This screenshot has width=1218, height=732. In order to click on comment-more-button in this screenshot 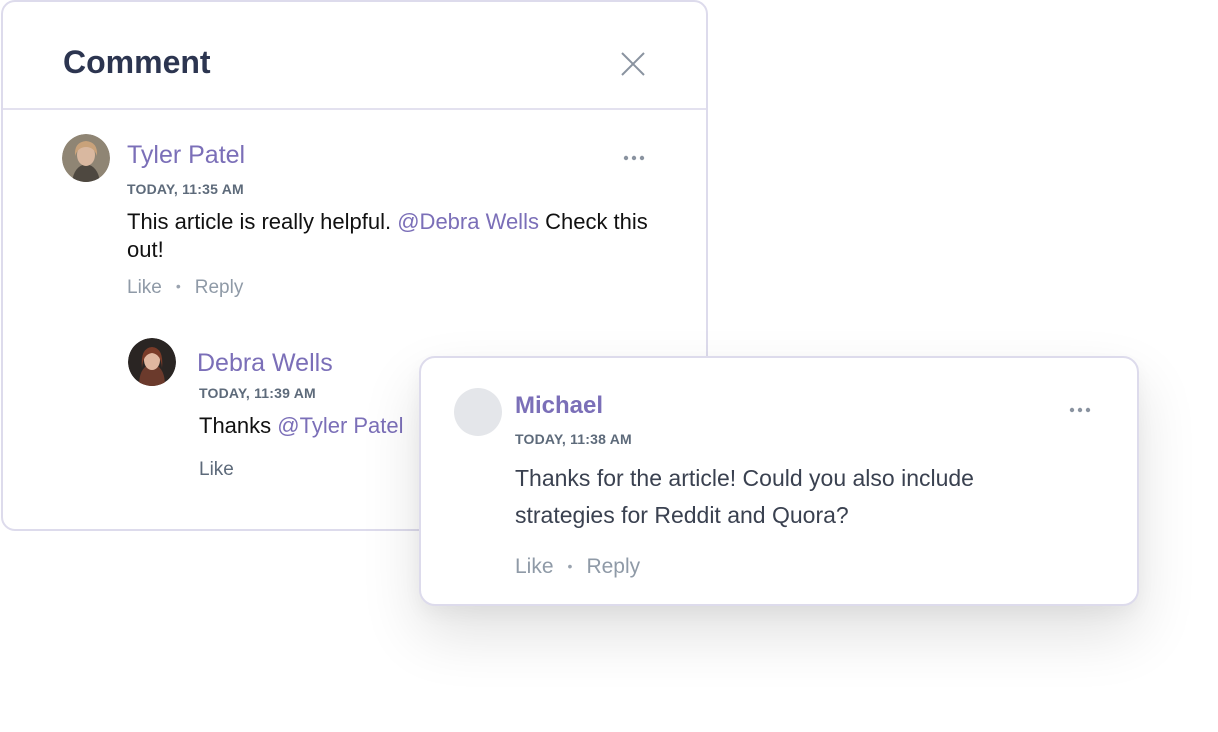, I will do `click(635, 158)`.